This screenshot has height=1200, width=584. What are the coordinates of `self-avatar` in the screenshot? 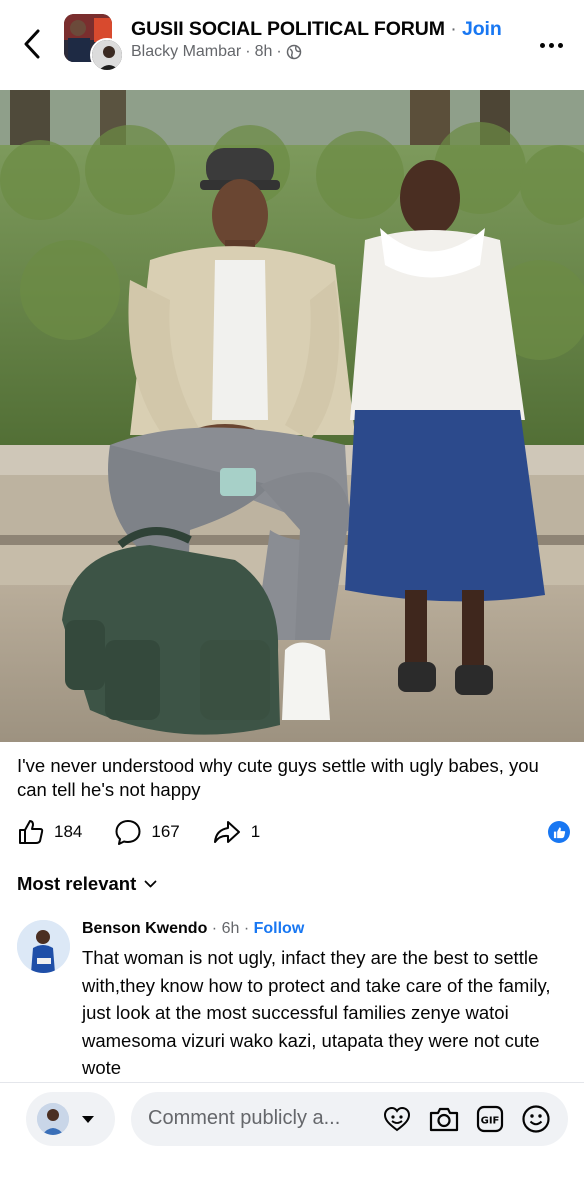 It's located at (53, 1119).